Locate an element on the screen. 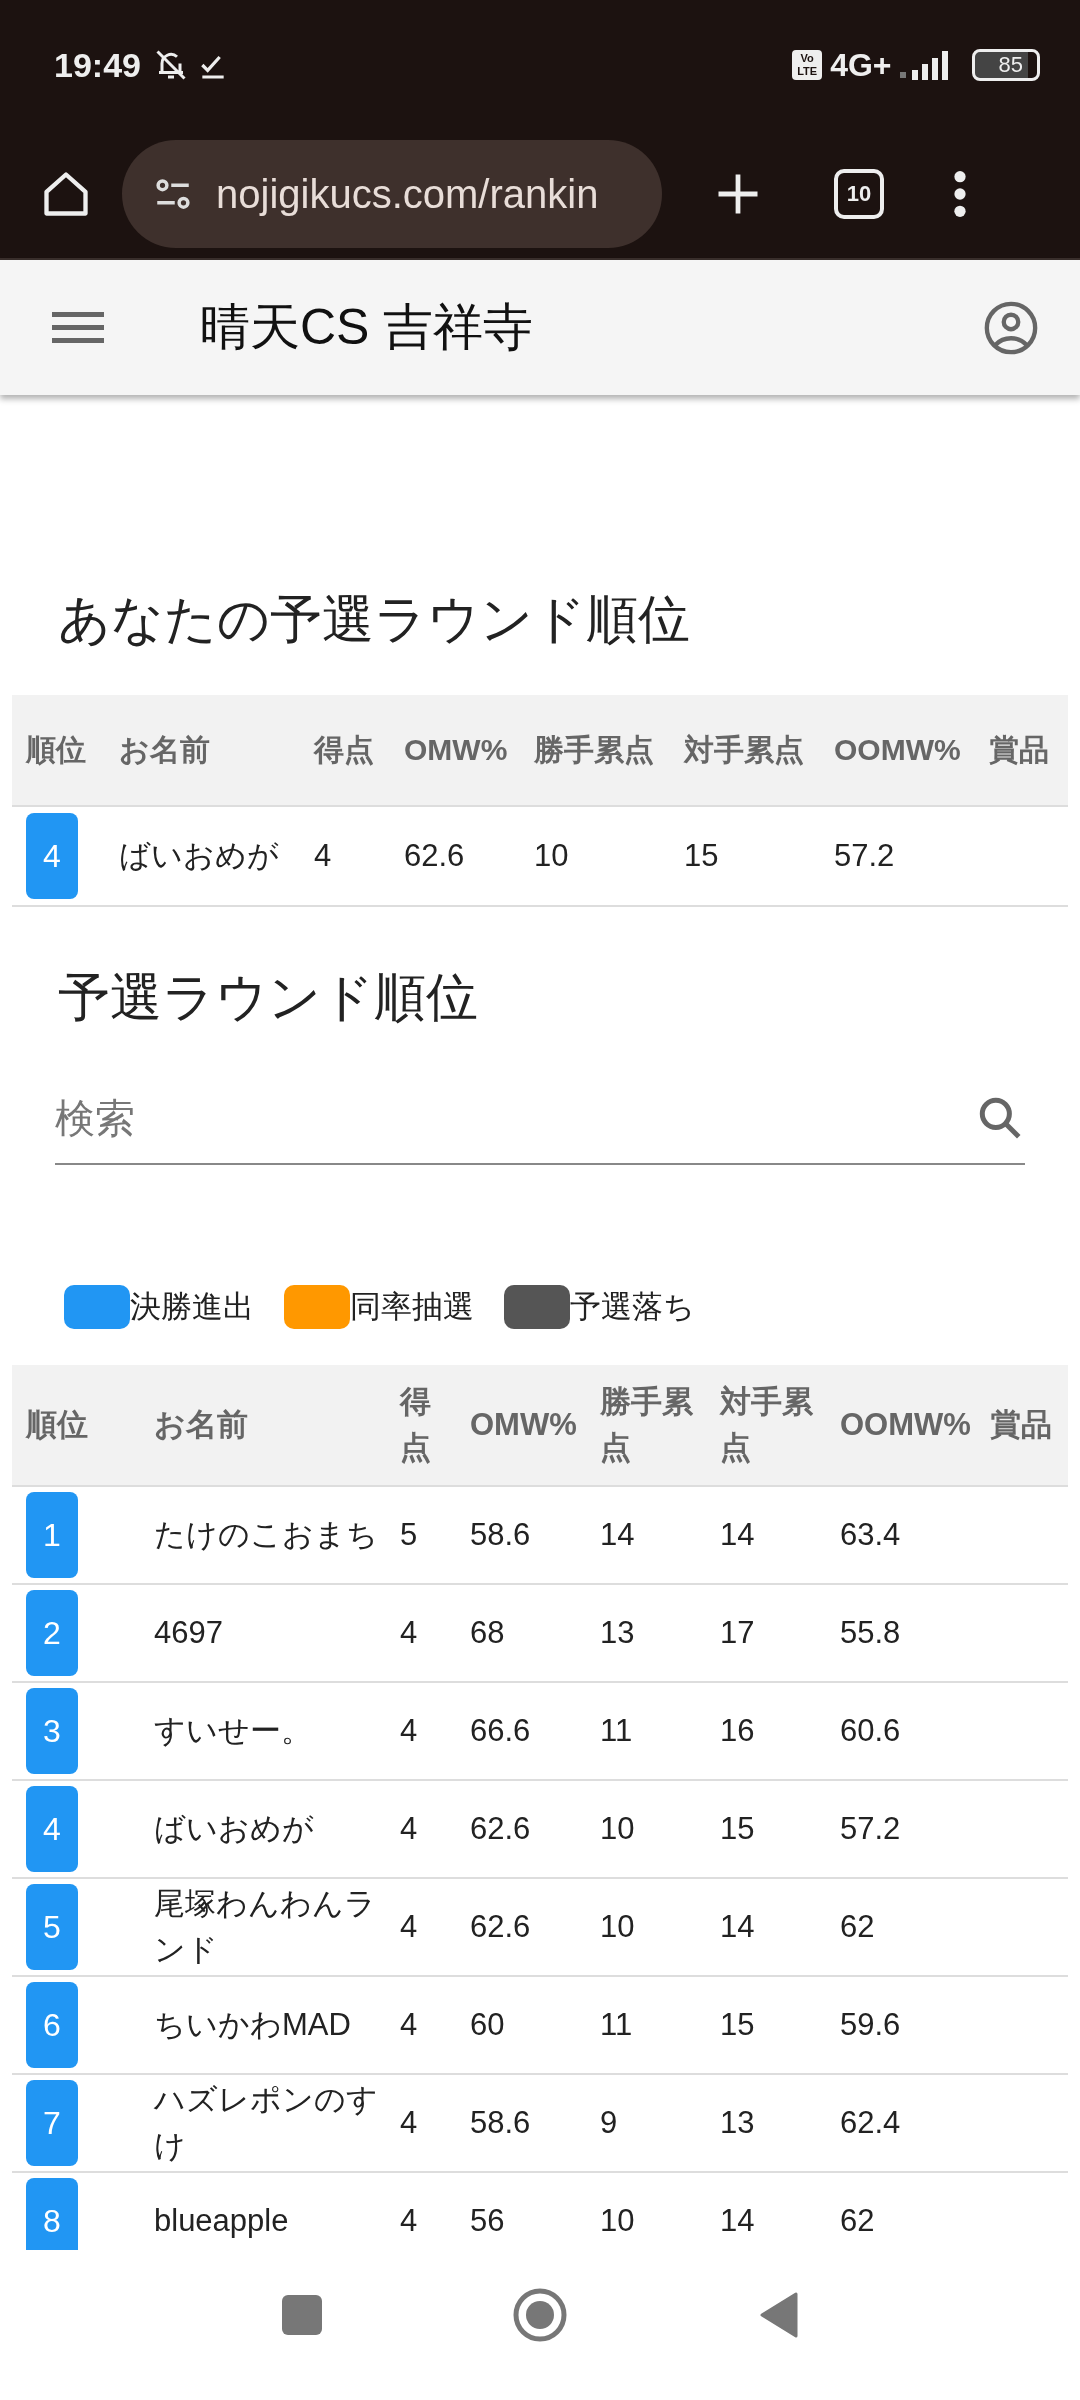 The height and width of the screenshot is (2400, 1080). name-cell: すいせー。 is located at coordinates (265, 1731).